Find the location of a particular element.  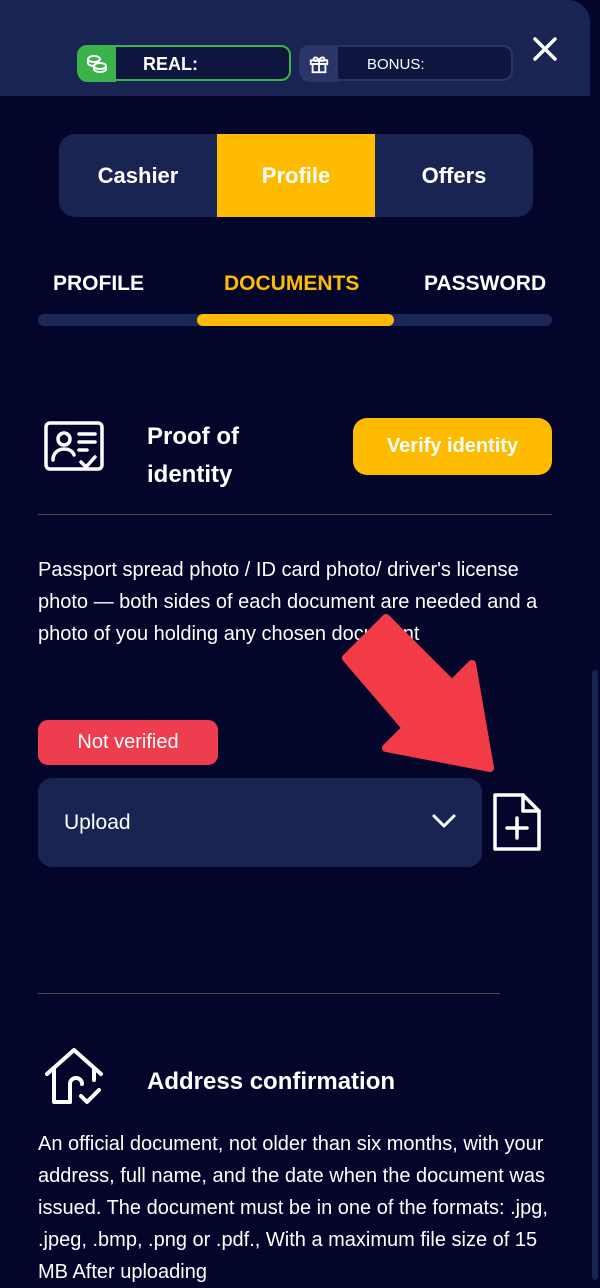

main-tabs: Cashier Profile Offers is located at coordinates (296, 175).